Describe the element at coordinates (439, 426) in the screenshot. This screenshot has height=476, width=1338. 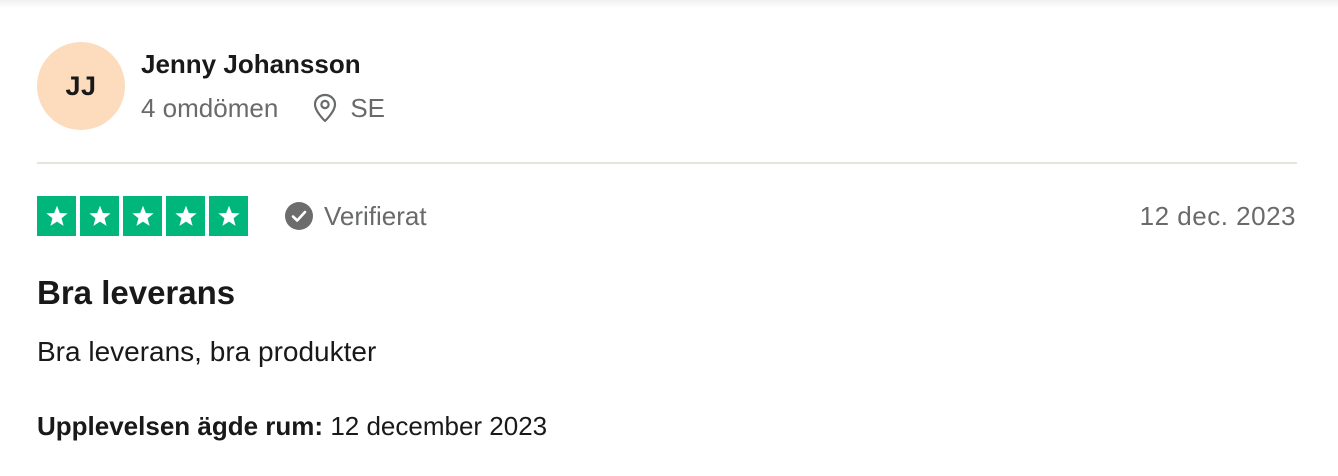
I see `experience-date: 12 december 2023` at that location.